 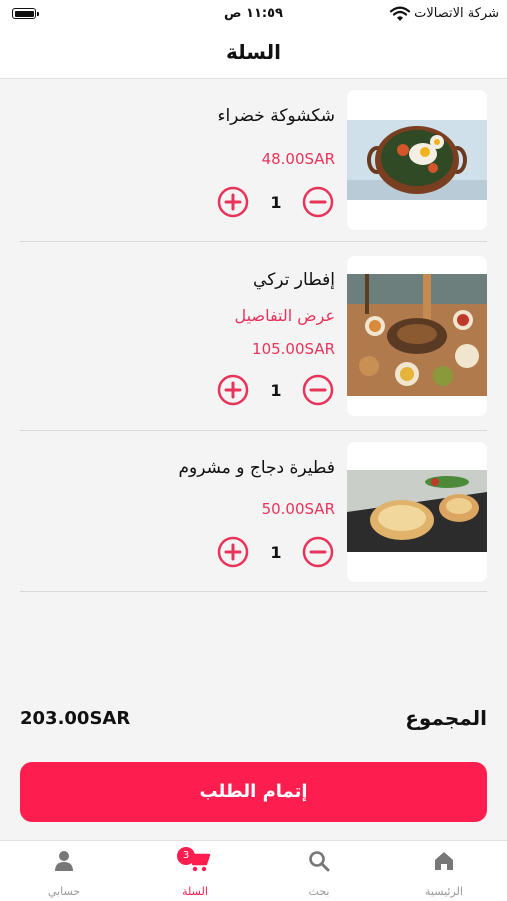 I want to click on tab-label: الرئيسية, so click(x=444, y=891).